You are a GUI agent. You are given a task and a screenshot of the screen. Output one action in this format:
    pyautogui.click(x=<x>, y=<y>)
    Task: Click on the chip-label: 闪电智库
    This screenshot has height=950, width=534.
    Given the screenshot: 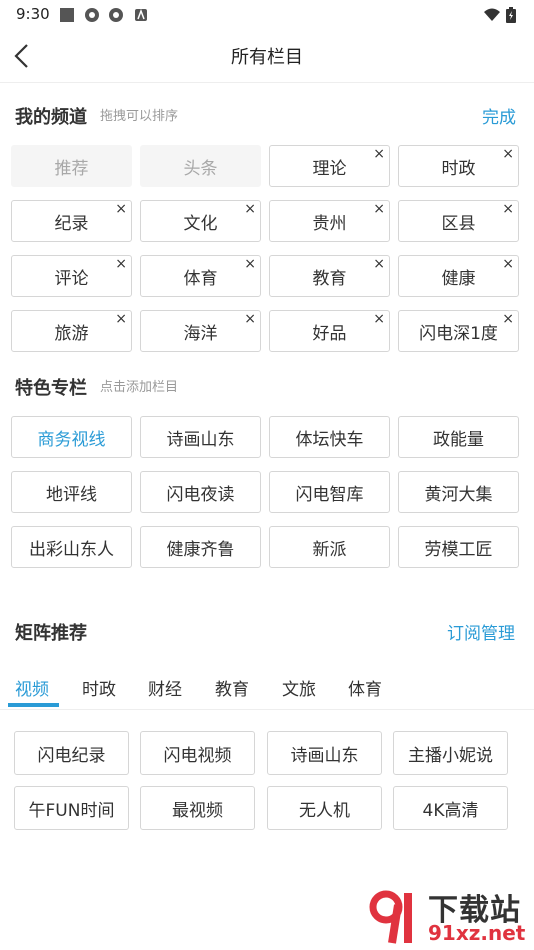 What is the action you would take?
    pyautogui.click(x=329, y=494)
    